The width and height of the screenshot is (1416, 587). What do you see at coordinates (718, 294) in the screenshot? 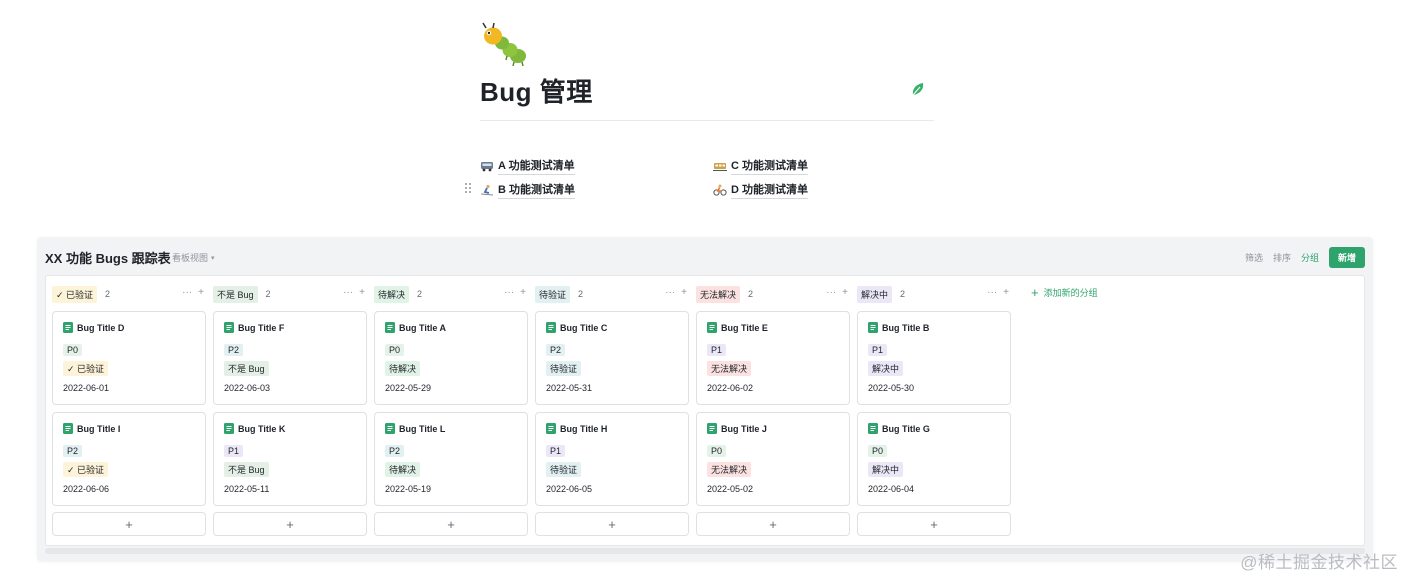
I see `column-tag: 无法解决` at bounding box center [718, 294].